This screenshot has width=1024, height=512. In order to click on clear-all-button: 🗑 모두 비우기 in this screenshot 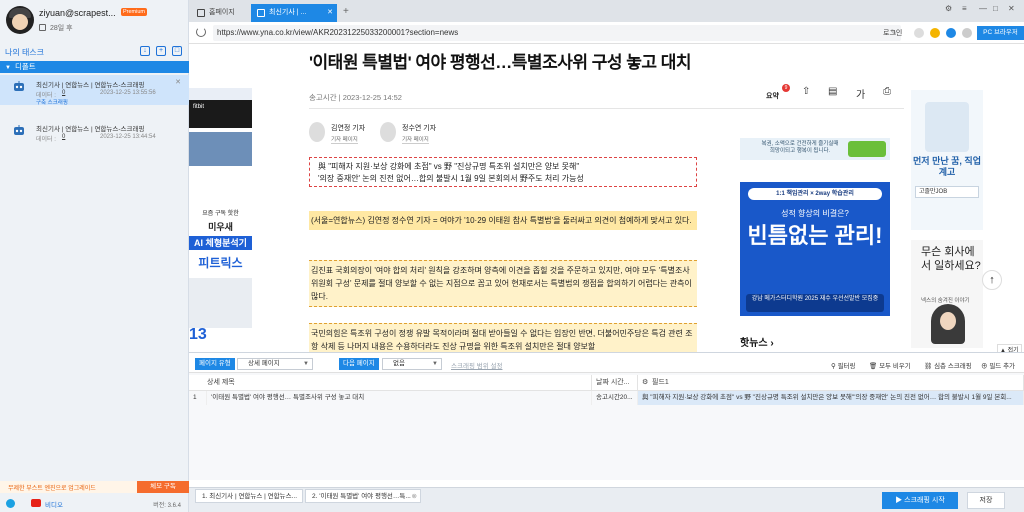, I will do `click(890, 365)`.